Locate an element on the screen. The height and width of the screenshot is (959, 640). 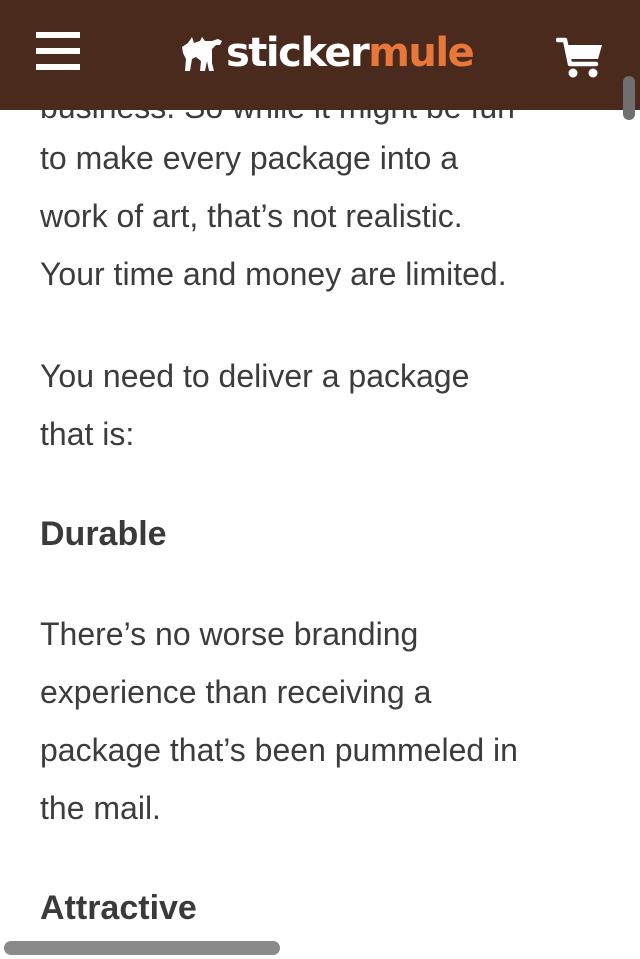
horizontal-scrollbar is located at coordinates (142, 948).